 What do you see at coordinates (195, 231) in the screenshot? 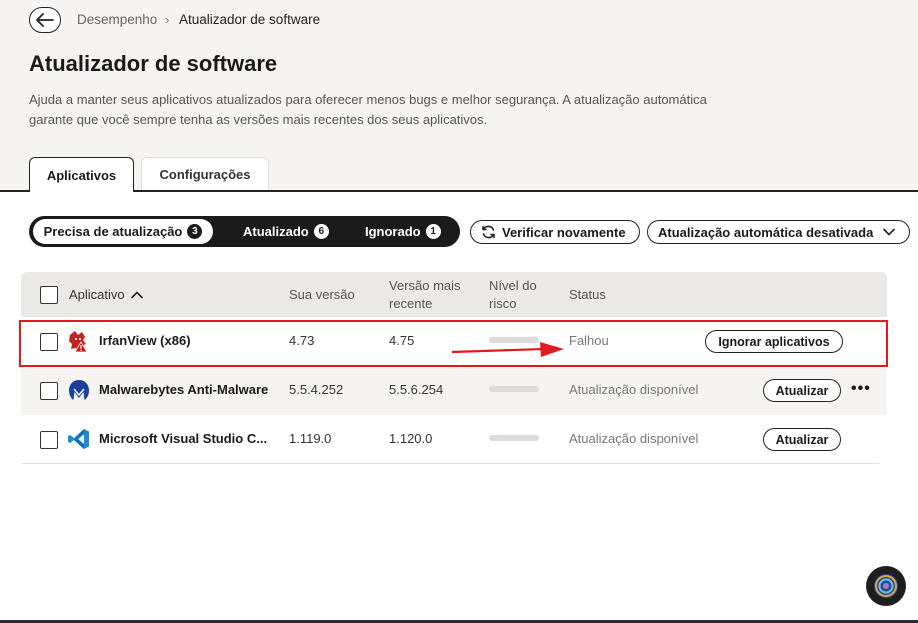
I see `count-badge: 3` at bounding box center [195, 231].